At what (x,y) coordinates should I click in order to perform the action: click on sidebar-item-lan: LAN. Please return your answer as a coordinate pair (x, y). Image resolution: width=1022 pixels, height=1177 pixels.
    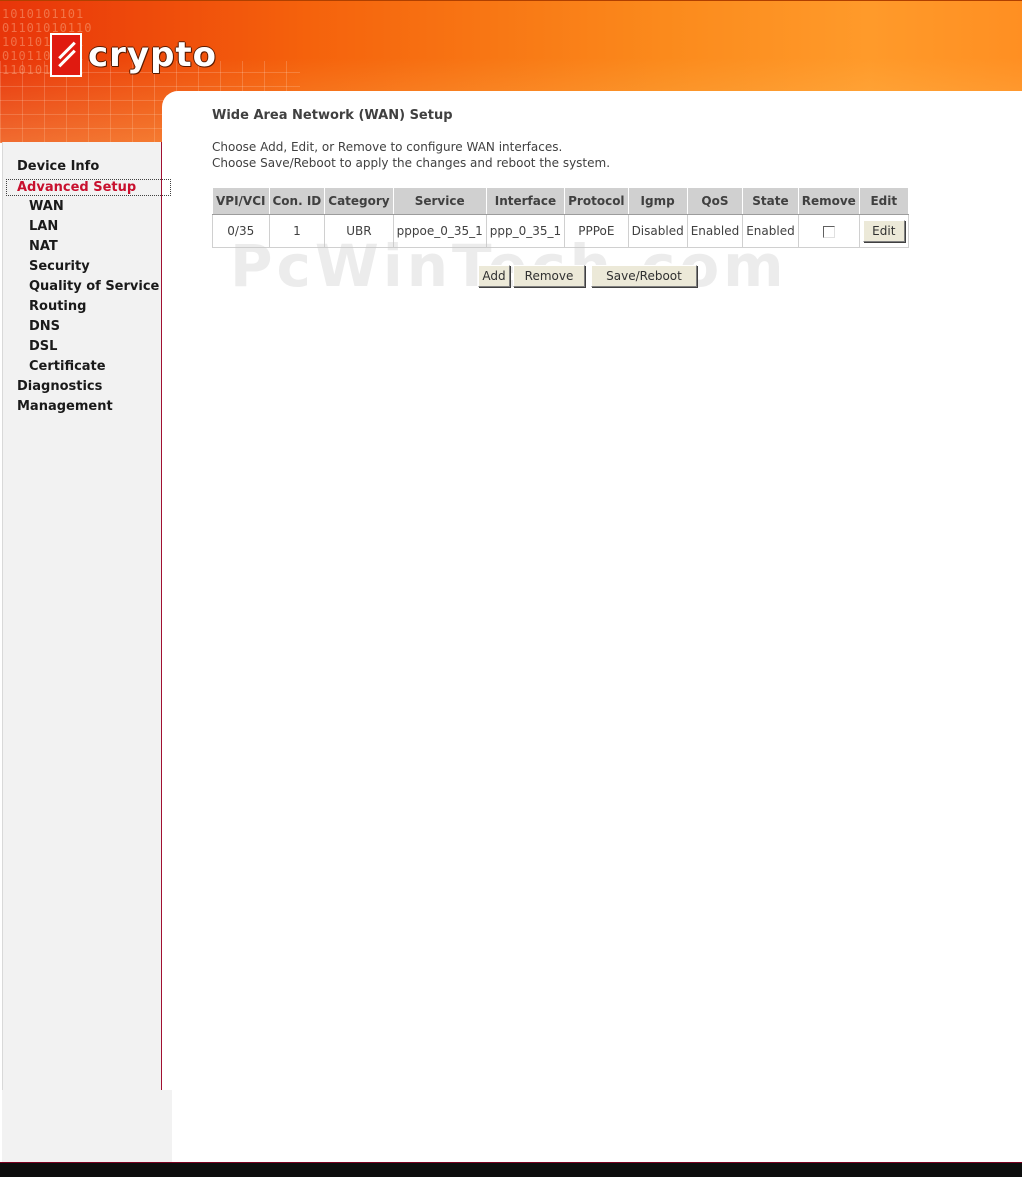
    Looking at the image, I should click on (43, 226).